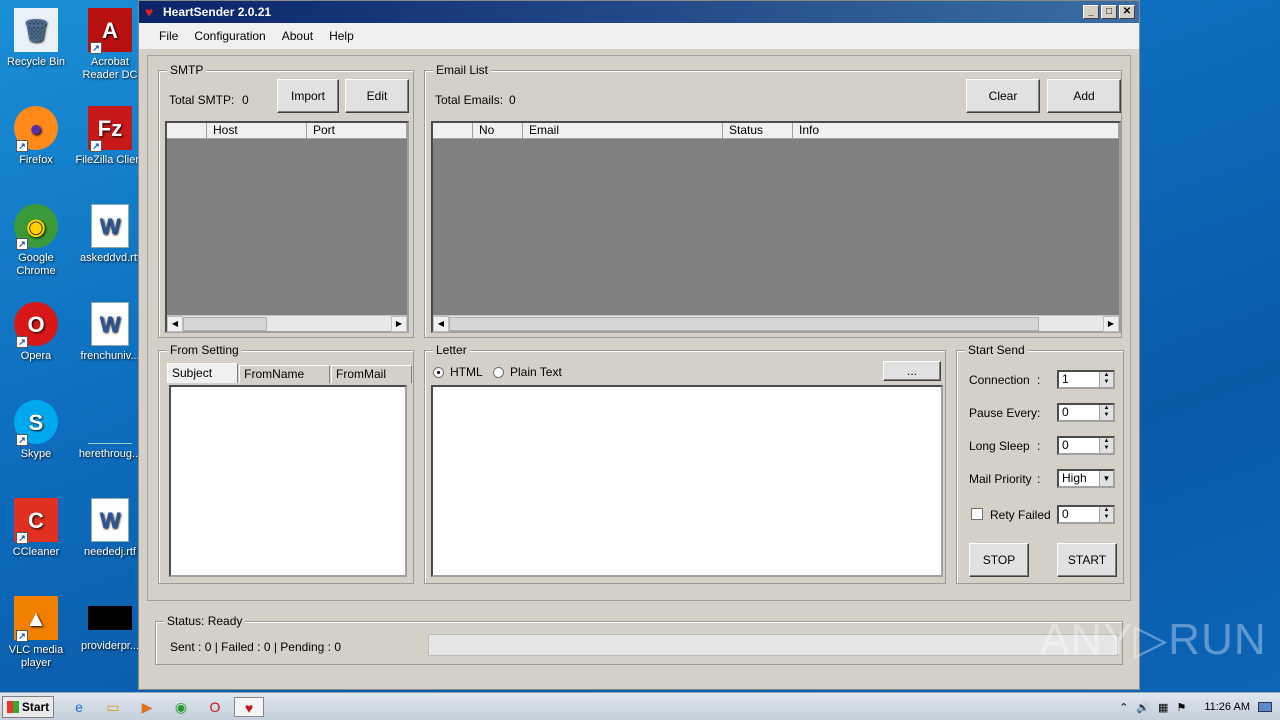 Image resolution: width=1280 pixels, height=720 pixels. I want to click on desktop-icon: S ↗ Skype, so click(37, 430).